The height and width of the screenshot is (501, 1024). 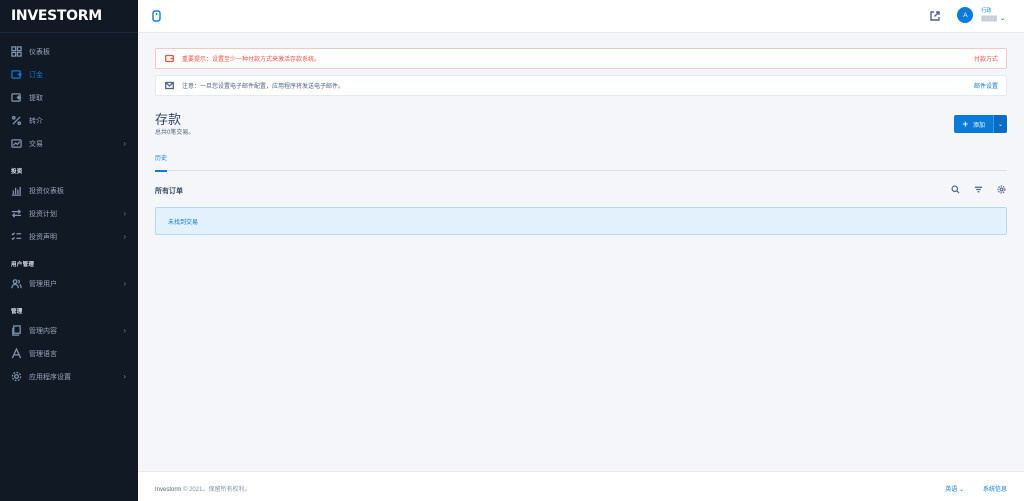 I want to click on tab-history: 历史, so click(x=161, y=162).